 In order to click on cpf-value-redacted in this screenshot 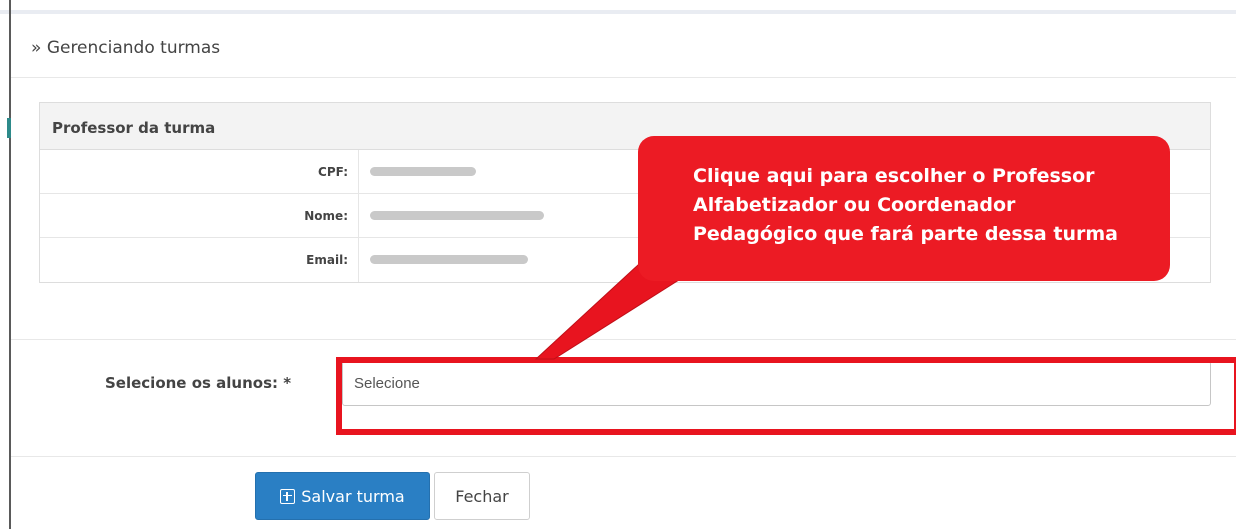, I will do `click(423, 171)`.